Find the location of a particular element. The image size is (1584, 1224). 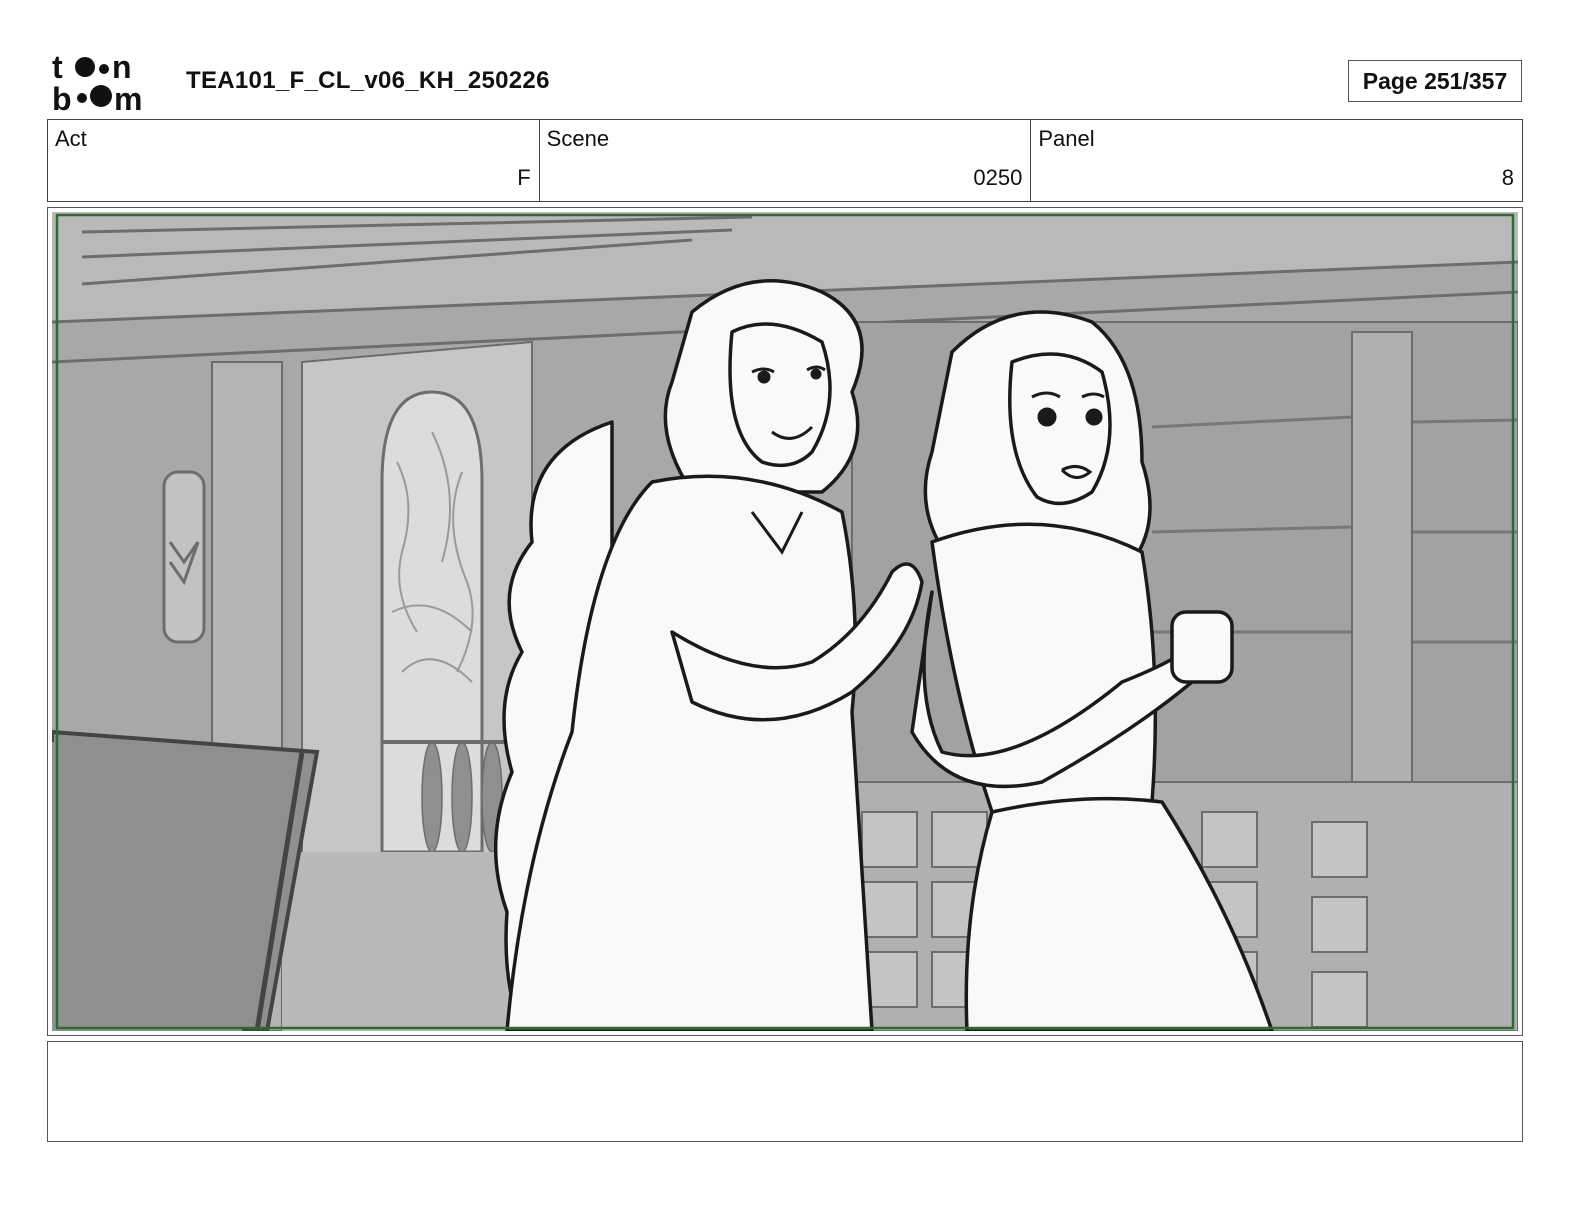

scene-cell: Scene 0250 is located at coordinates (786, 160).